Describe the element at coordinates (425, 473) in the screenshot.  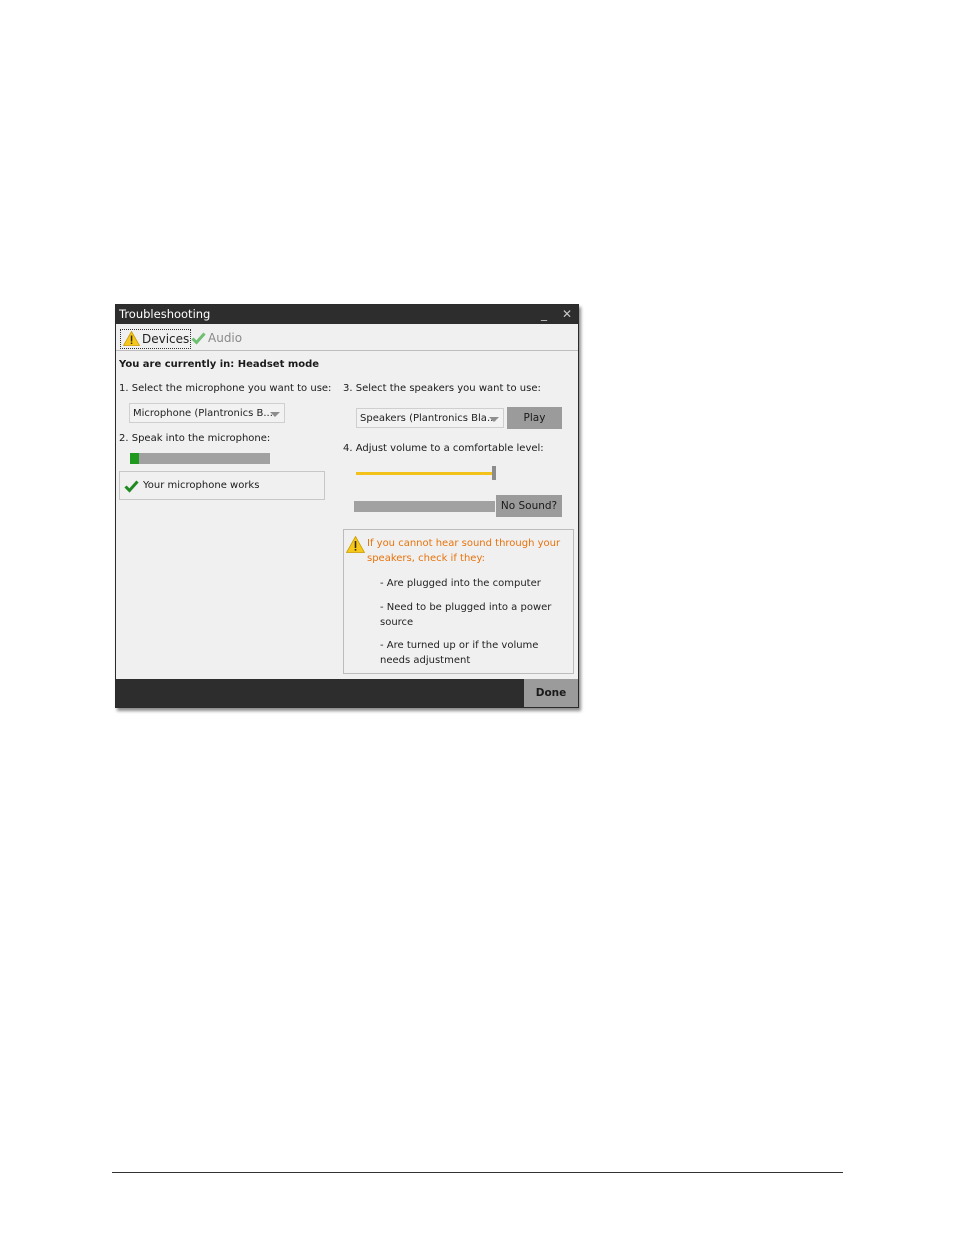
I see `volume-slider-track` at that location.